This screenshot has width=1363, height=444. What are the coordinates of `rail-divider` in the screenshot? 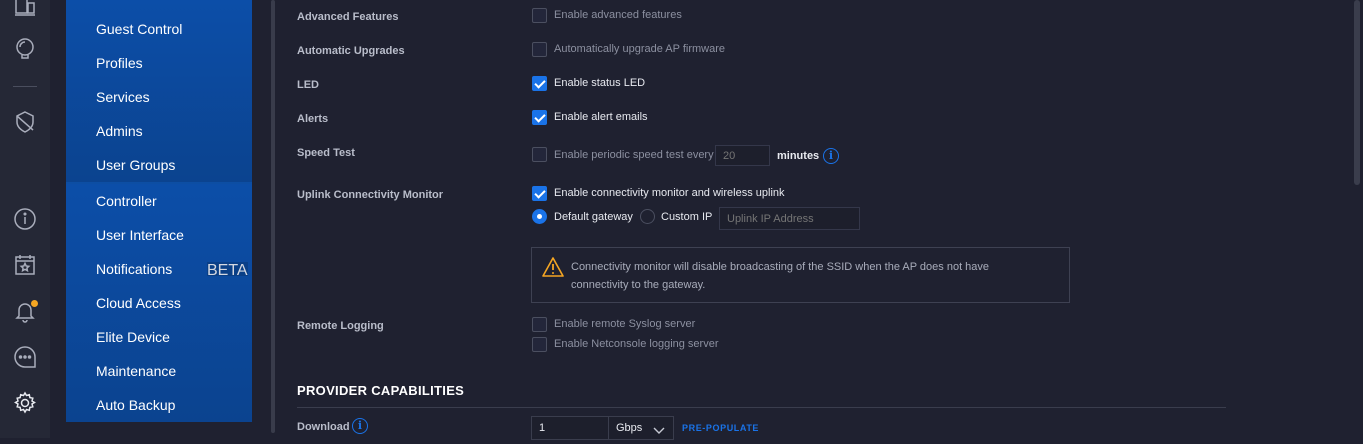 It's located at (25, 86).